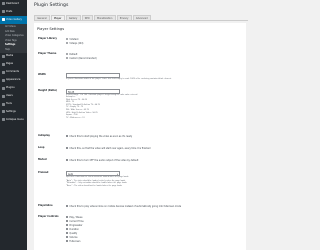  What do you see at coordinates (3, 4) in the screenshot?
I see `dashboard-icon` at bounding box center [3, 4].